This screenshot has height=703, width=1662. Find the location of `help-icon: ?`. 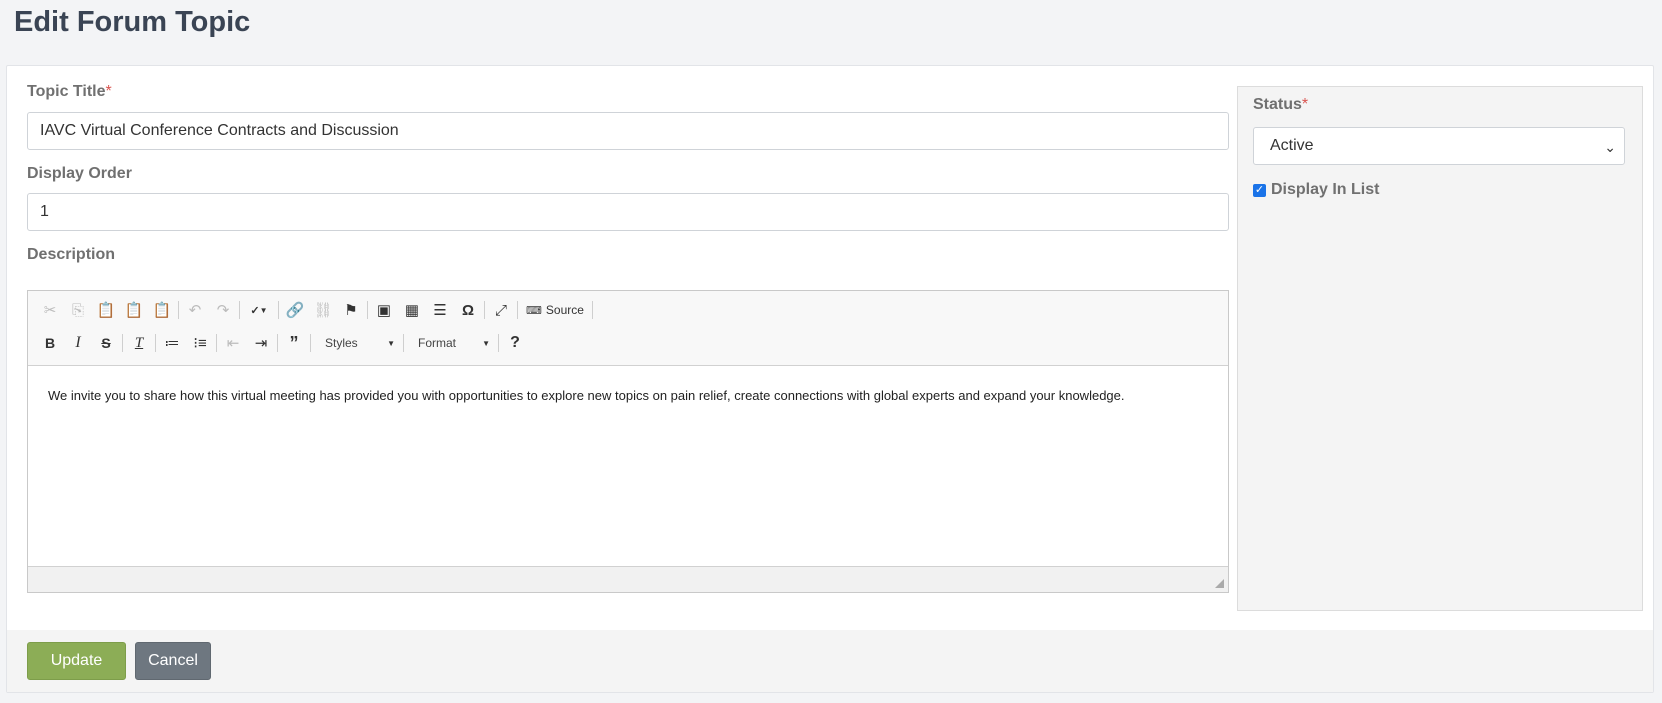

help-icon: ? is located at coordinates (515, 343).